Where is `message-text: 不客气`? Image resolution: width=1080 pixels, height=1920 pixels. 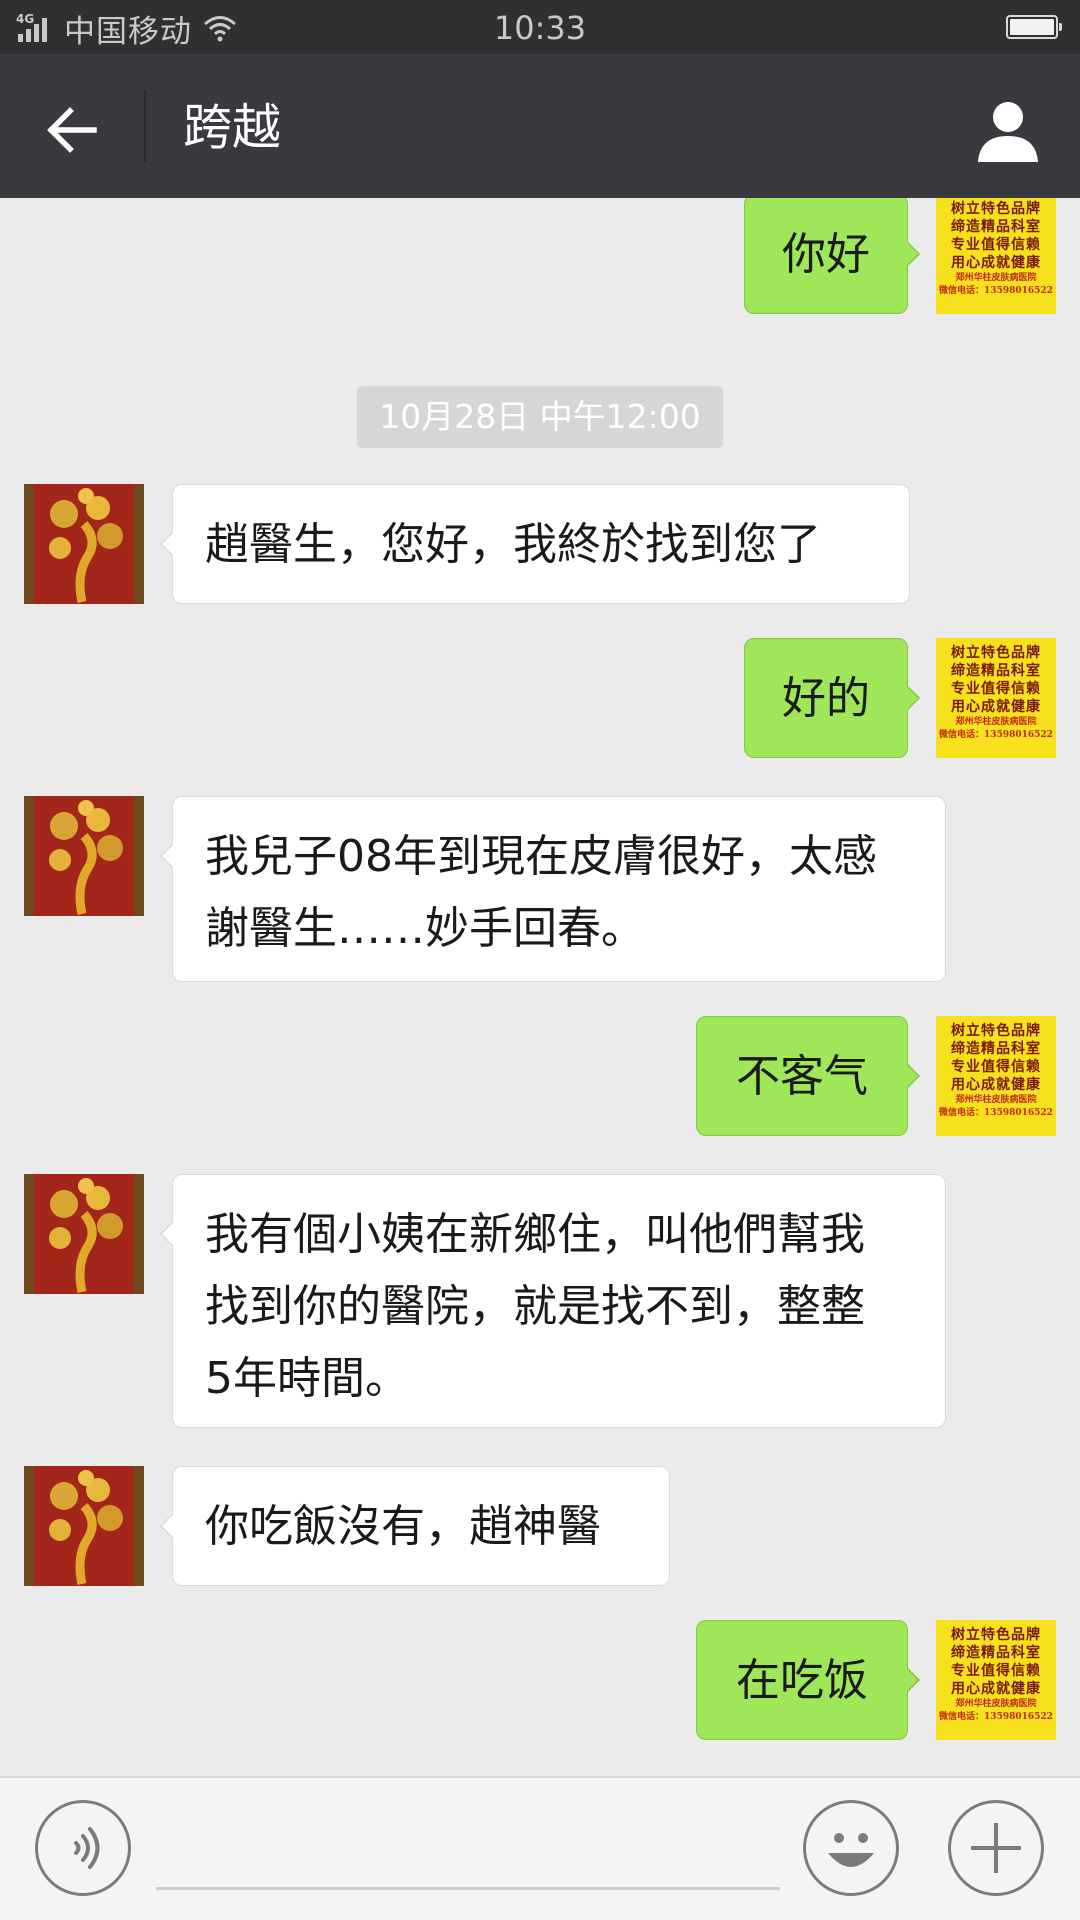
message-text: 不客气 is located at coordinates (802, 1076).